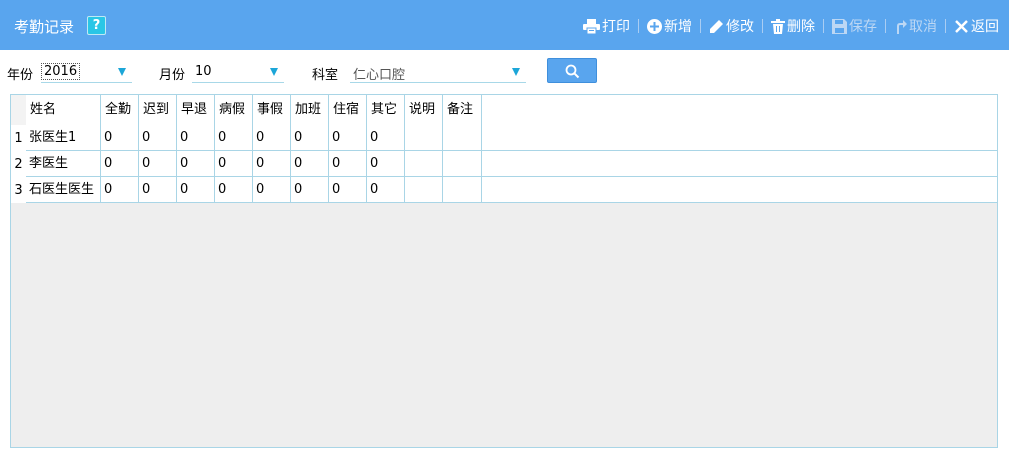 The image size is (1009, 470). Describe the element at coordinates (18, 190) in the screenshot. I see `row-number: 3` at that location.